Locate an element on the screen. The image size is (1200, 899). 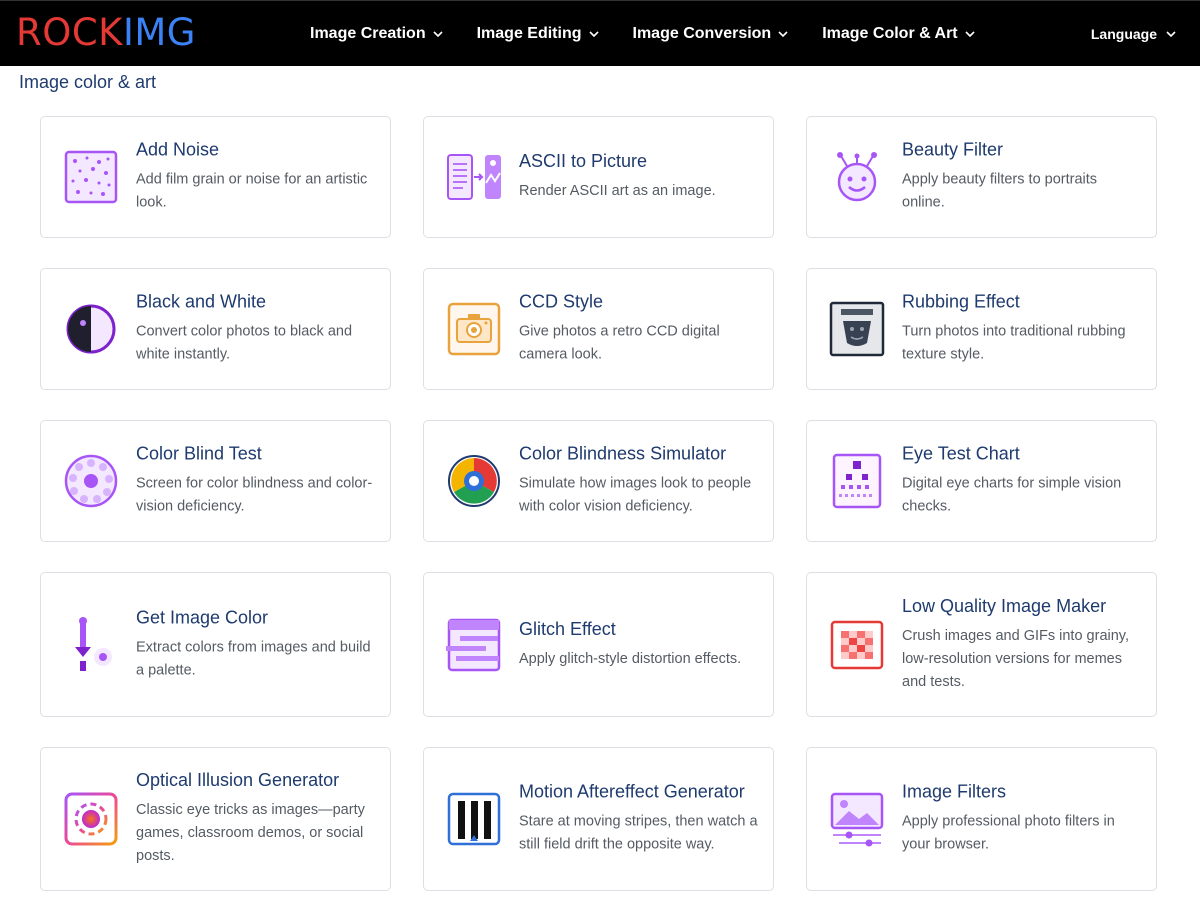
pixelate-icon is located at coordinates (857, 644).